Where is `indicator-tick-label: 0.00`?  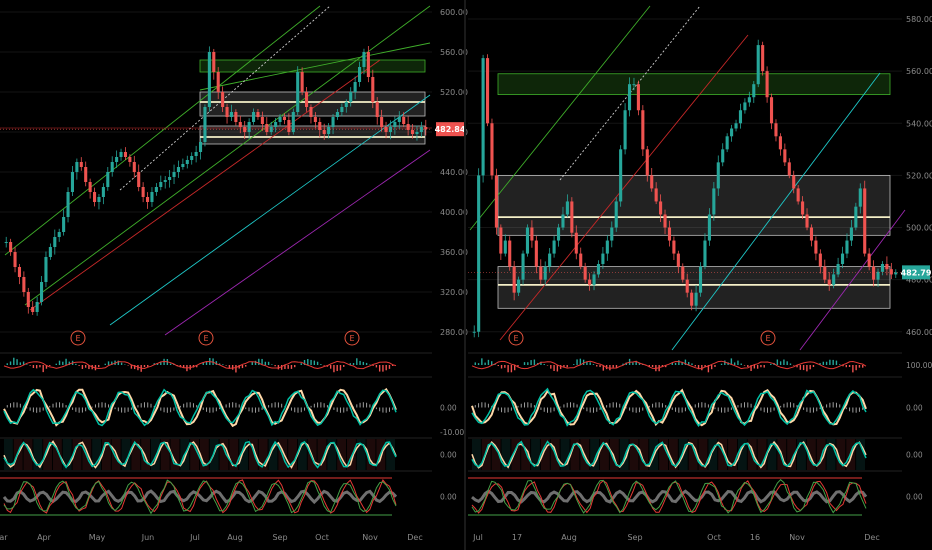
indicator-tick-label: 0.00 is located at coordinates (914, 408).